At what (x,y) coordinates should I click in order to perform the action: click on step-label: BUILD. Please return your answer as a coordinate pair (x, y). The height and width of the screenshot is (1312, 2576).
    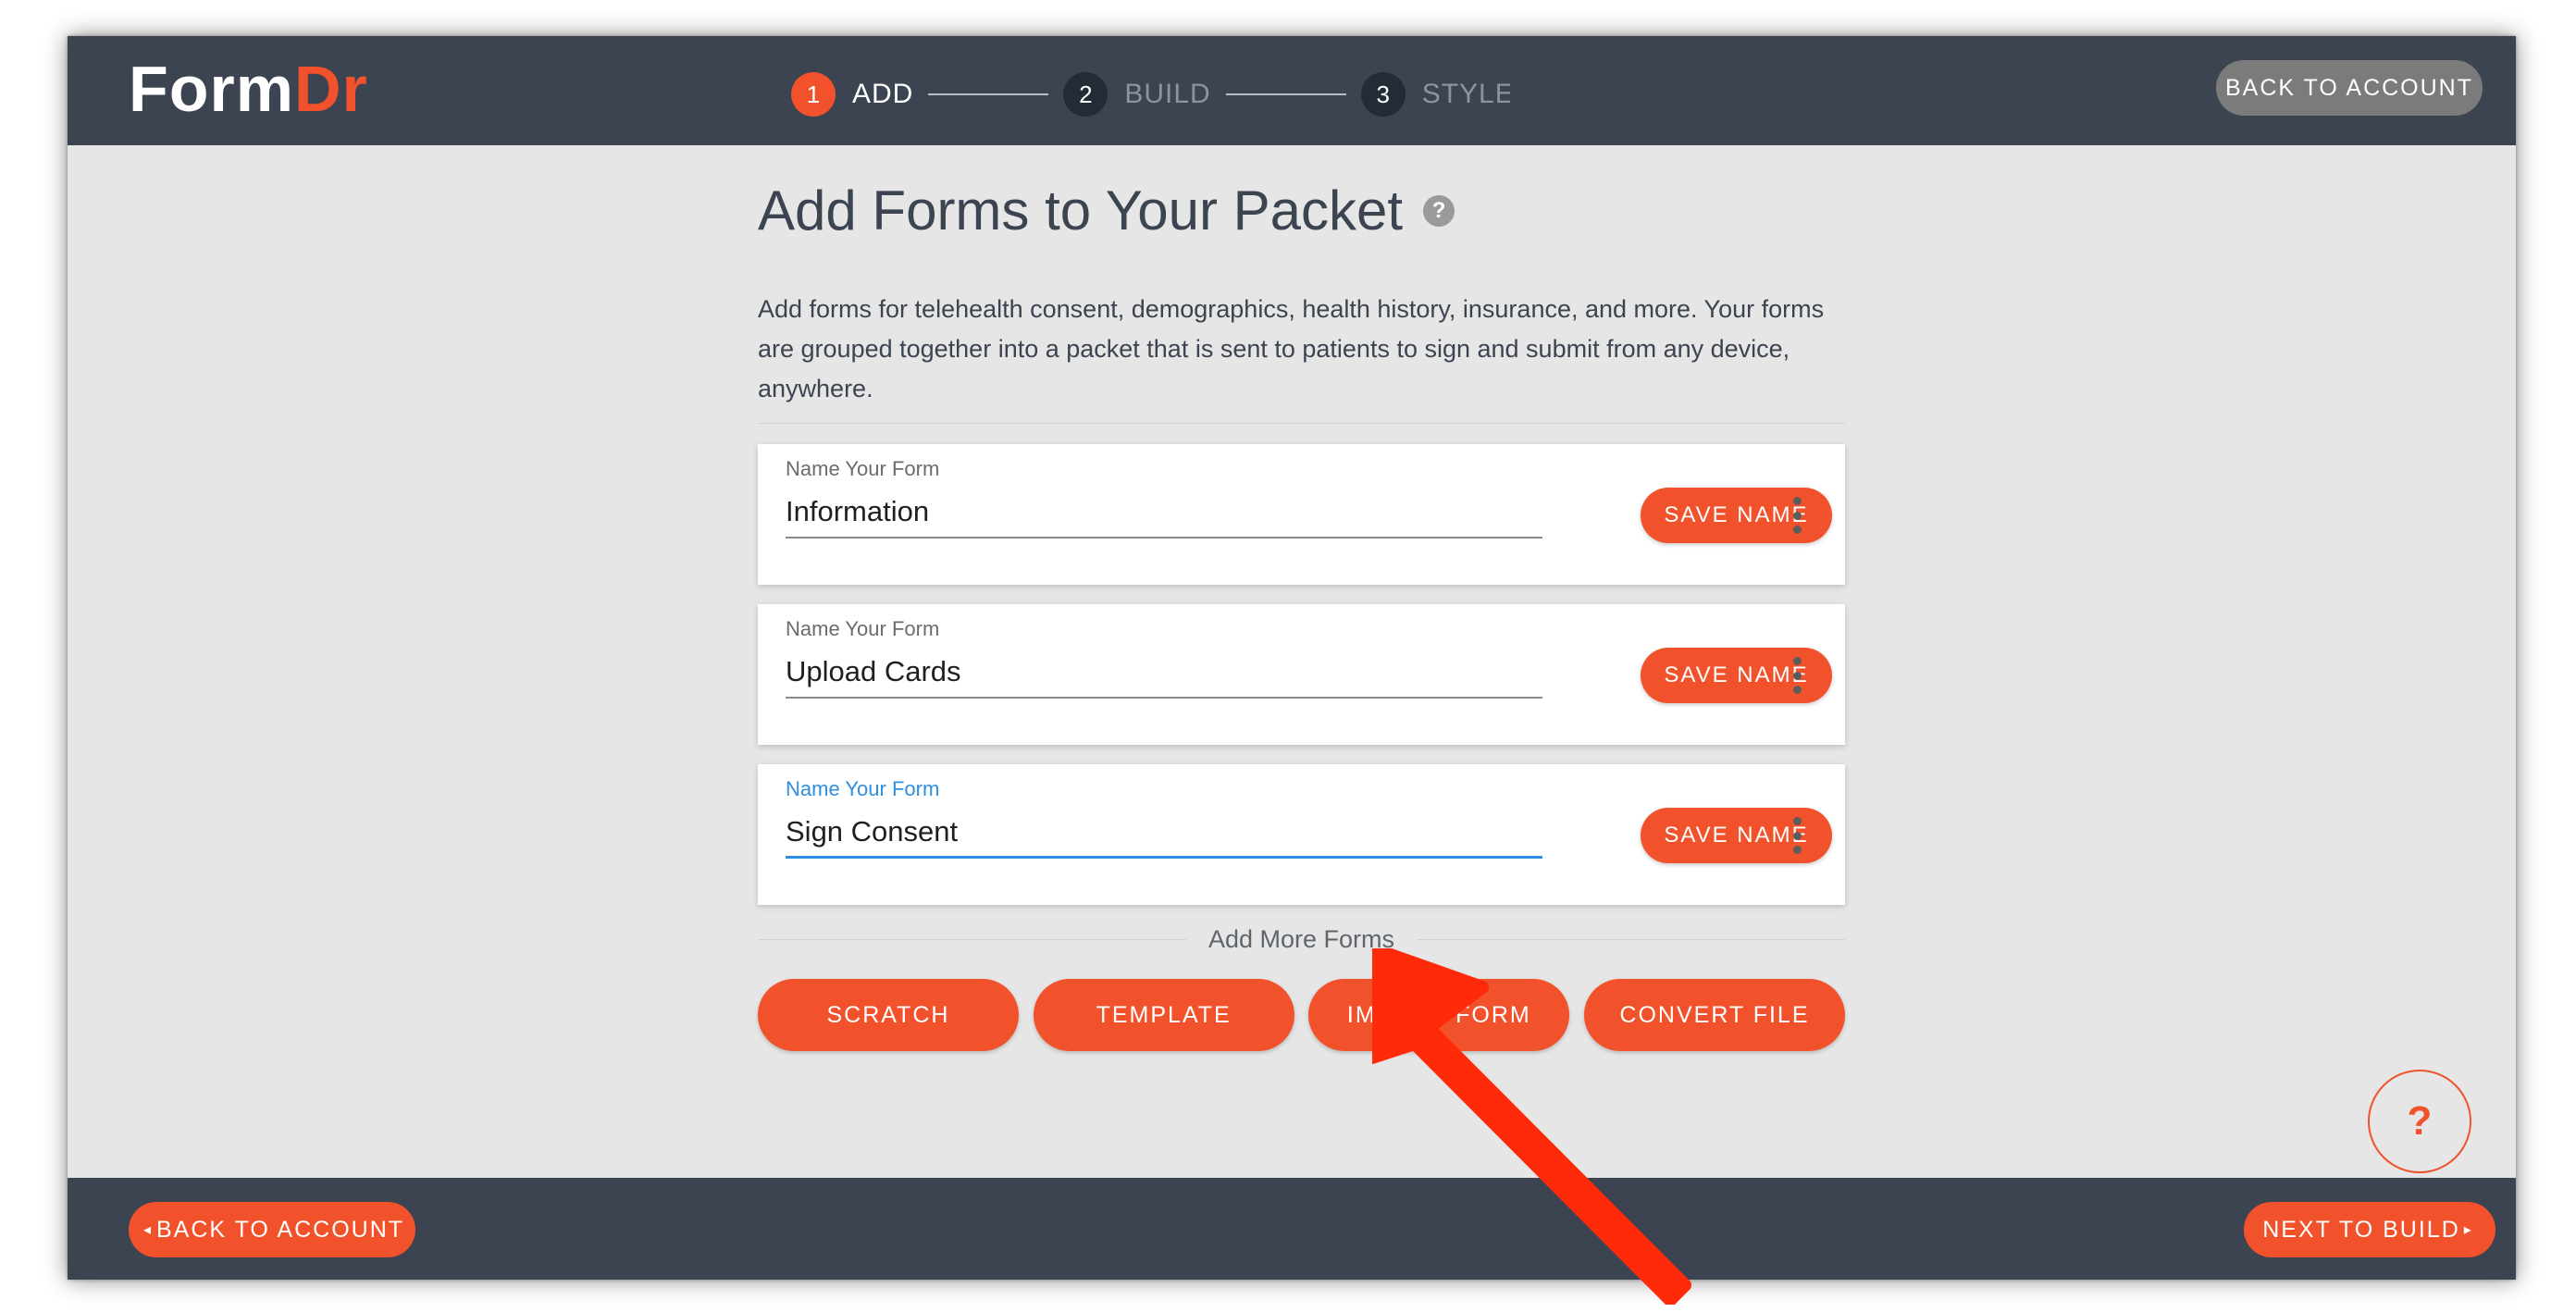
    Looking at the image, I should click on (1168, 94).